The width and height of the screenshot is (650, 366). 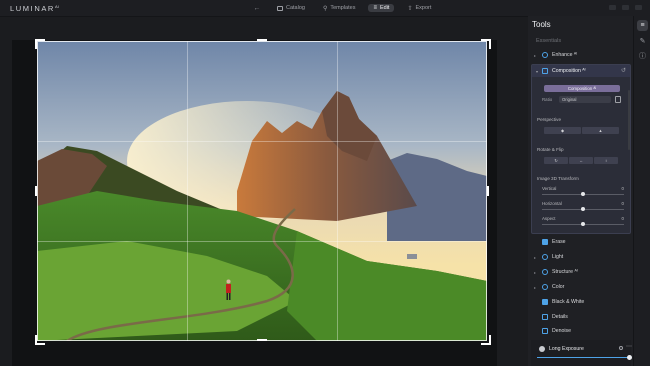 I want to click on long-exposure-tool: Long Exposure ⋯, so click(x=581, y=353).